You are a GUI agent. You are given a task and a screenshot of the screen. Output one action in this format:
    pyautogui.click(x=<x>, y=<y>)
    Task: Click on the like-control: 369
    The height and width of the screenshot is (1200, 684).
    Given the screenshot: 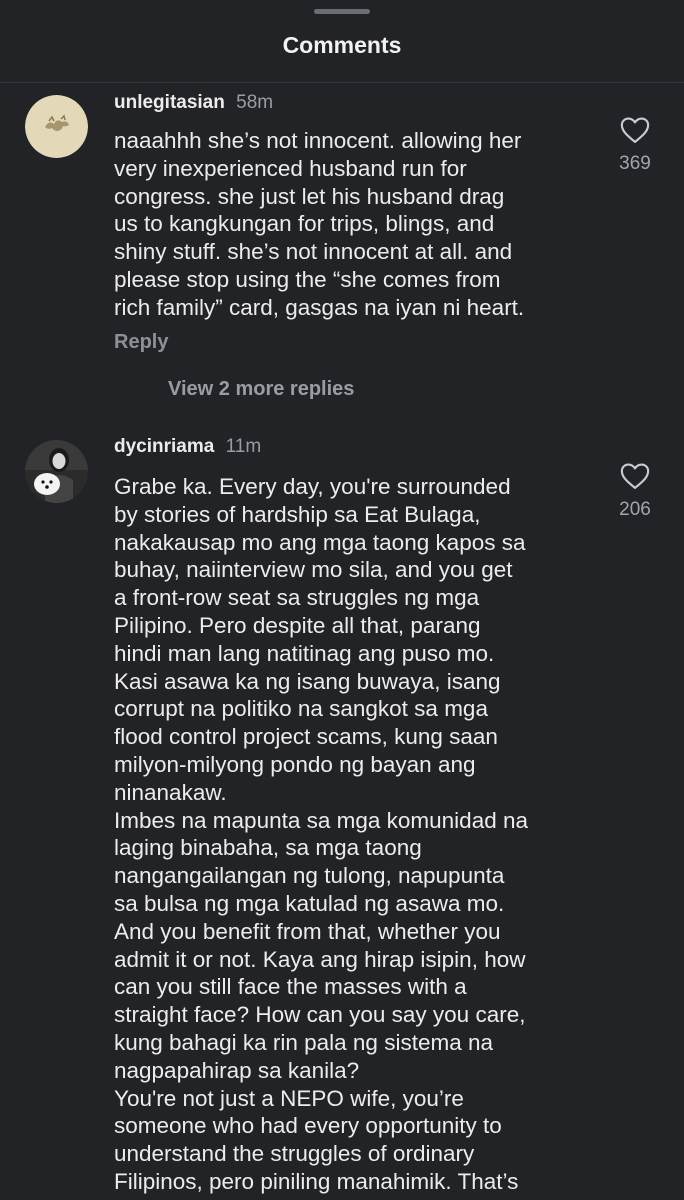 What is the action you would take?
    pyautogui.click(x=635, y=145)
    